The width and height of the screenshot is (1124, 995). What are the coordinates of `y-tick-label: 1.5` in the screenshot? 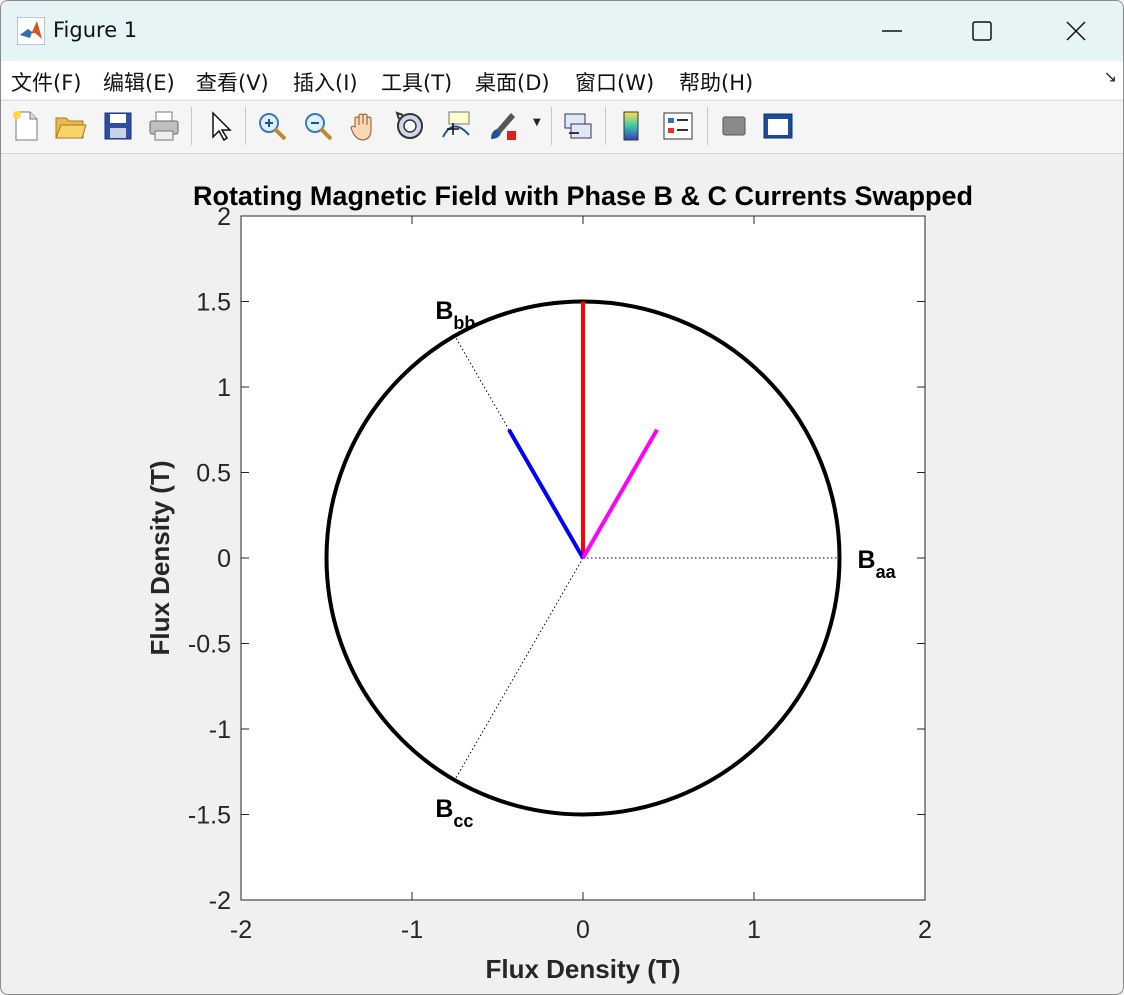 It's located at (213, 303).